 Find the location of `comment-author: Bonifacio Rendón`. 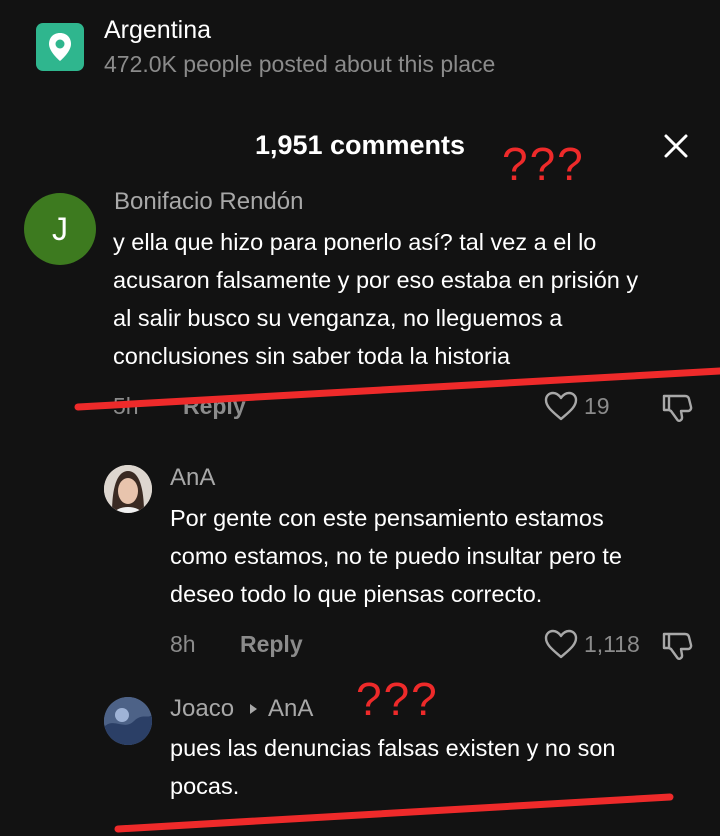

comment-author: Bonifacio Rendón is located at coordinates (208, 202).